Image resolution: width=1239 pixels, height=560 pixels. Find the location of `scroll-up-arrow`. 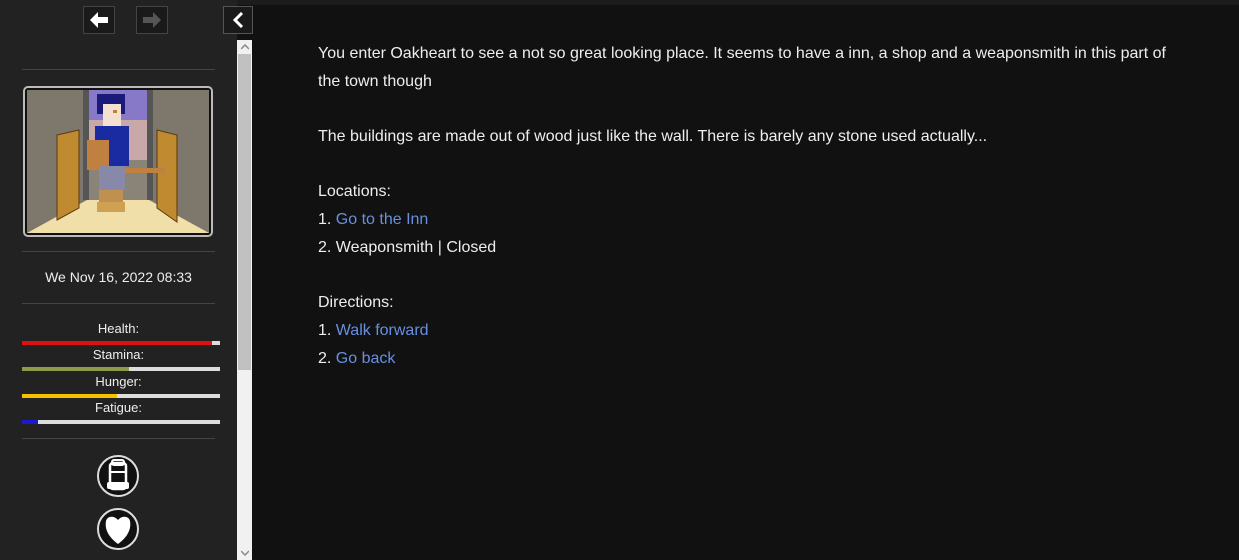

scroll-up-arrow is located at coordinates (244, 47).